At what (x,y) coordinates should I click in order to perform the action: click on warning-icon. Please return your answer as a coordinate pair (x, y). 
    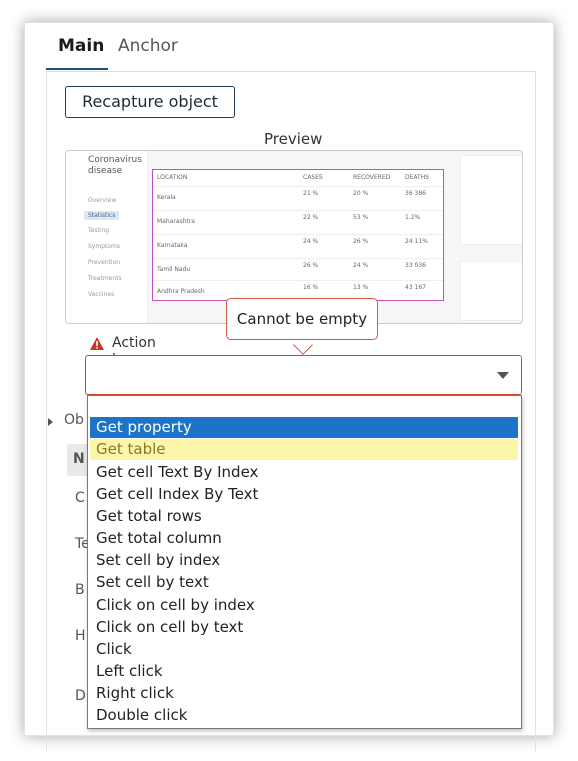
    Looking at the image, I should click on (97, 343).